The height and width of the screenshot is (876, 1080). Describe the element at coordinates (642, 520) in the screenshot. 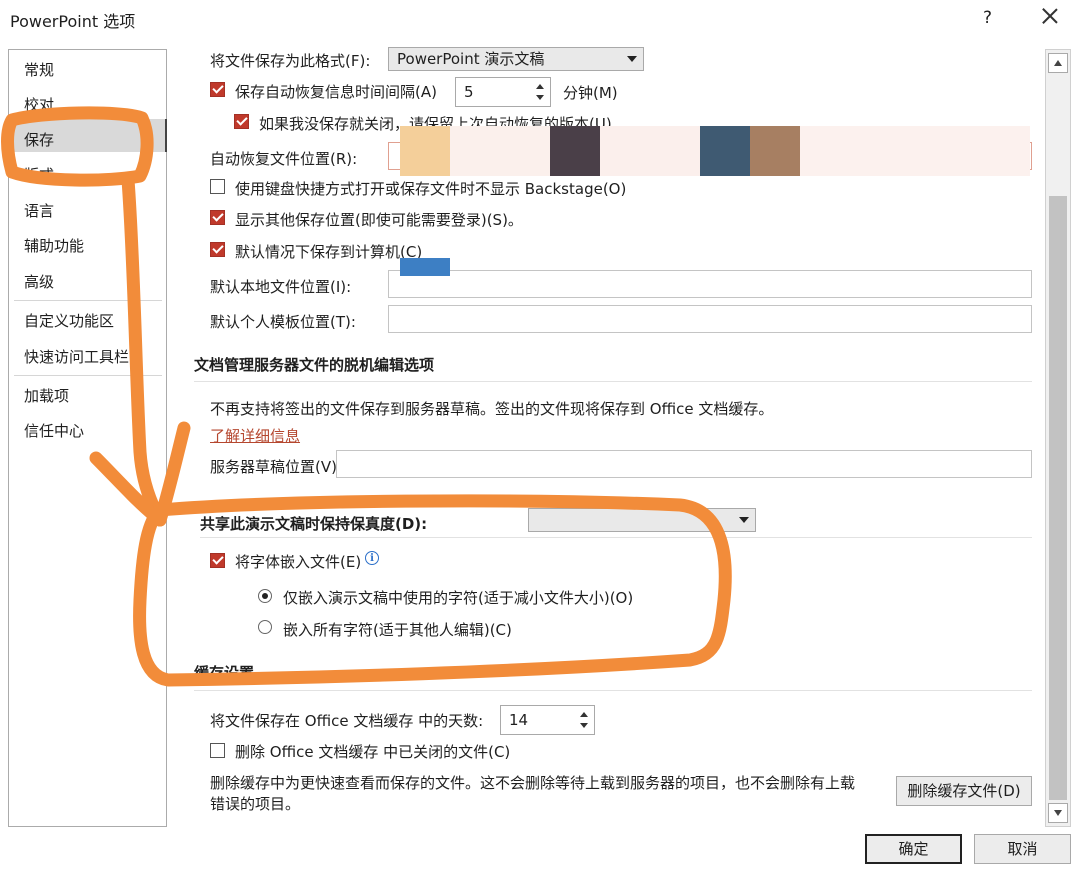

I see `fidelity-presentation-select` at that location.